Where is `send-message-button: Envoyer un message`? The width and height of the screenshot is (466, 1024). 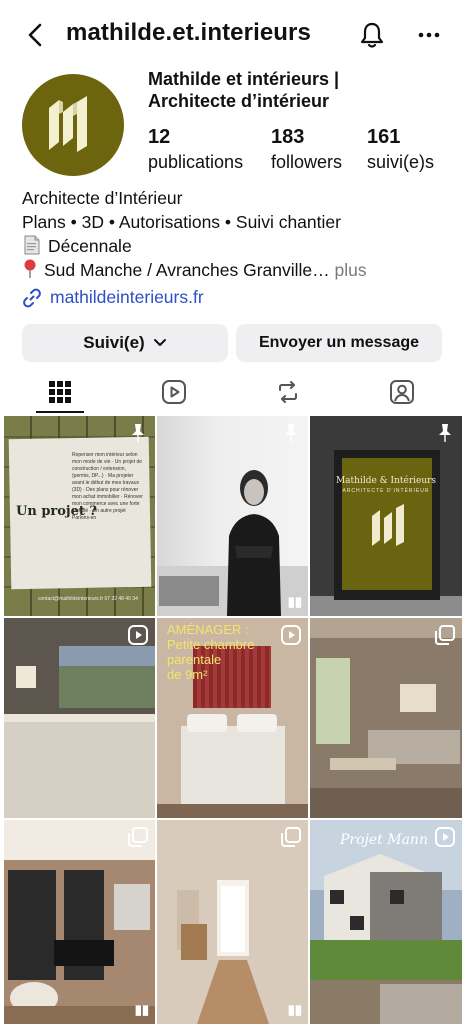 send-message-button: Envoyer un message is located at coordinates (339, 343).